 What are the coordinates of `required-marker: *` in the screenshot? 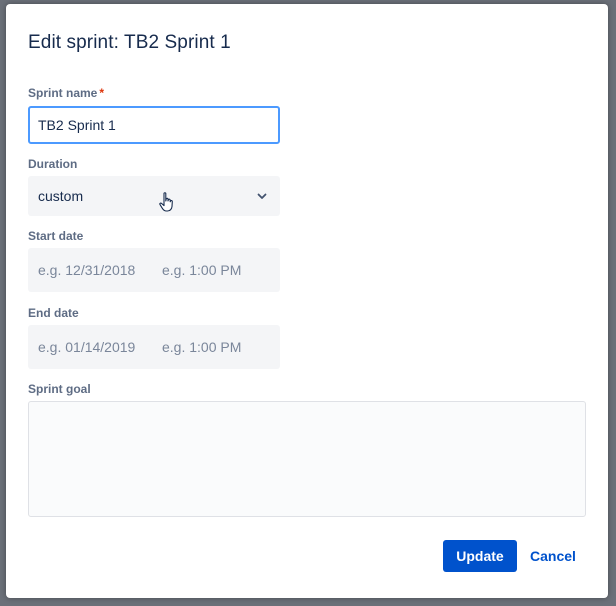 It's located at (102, 93).